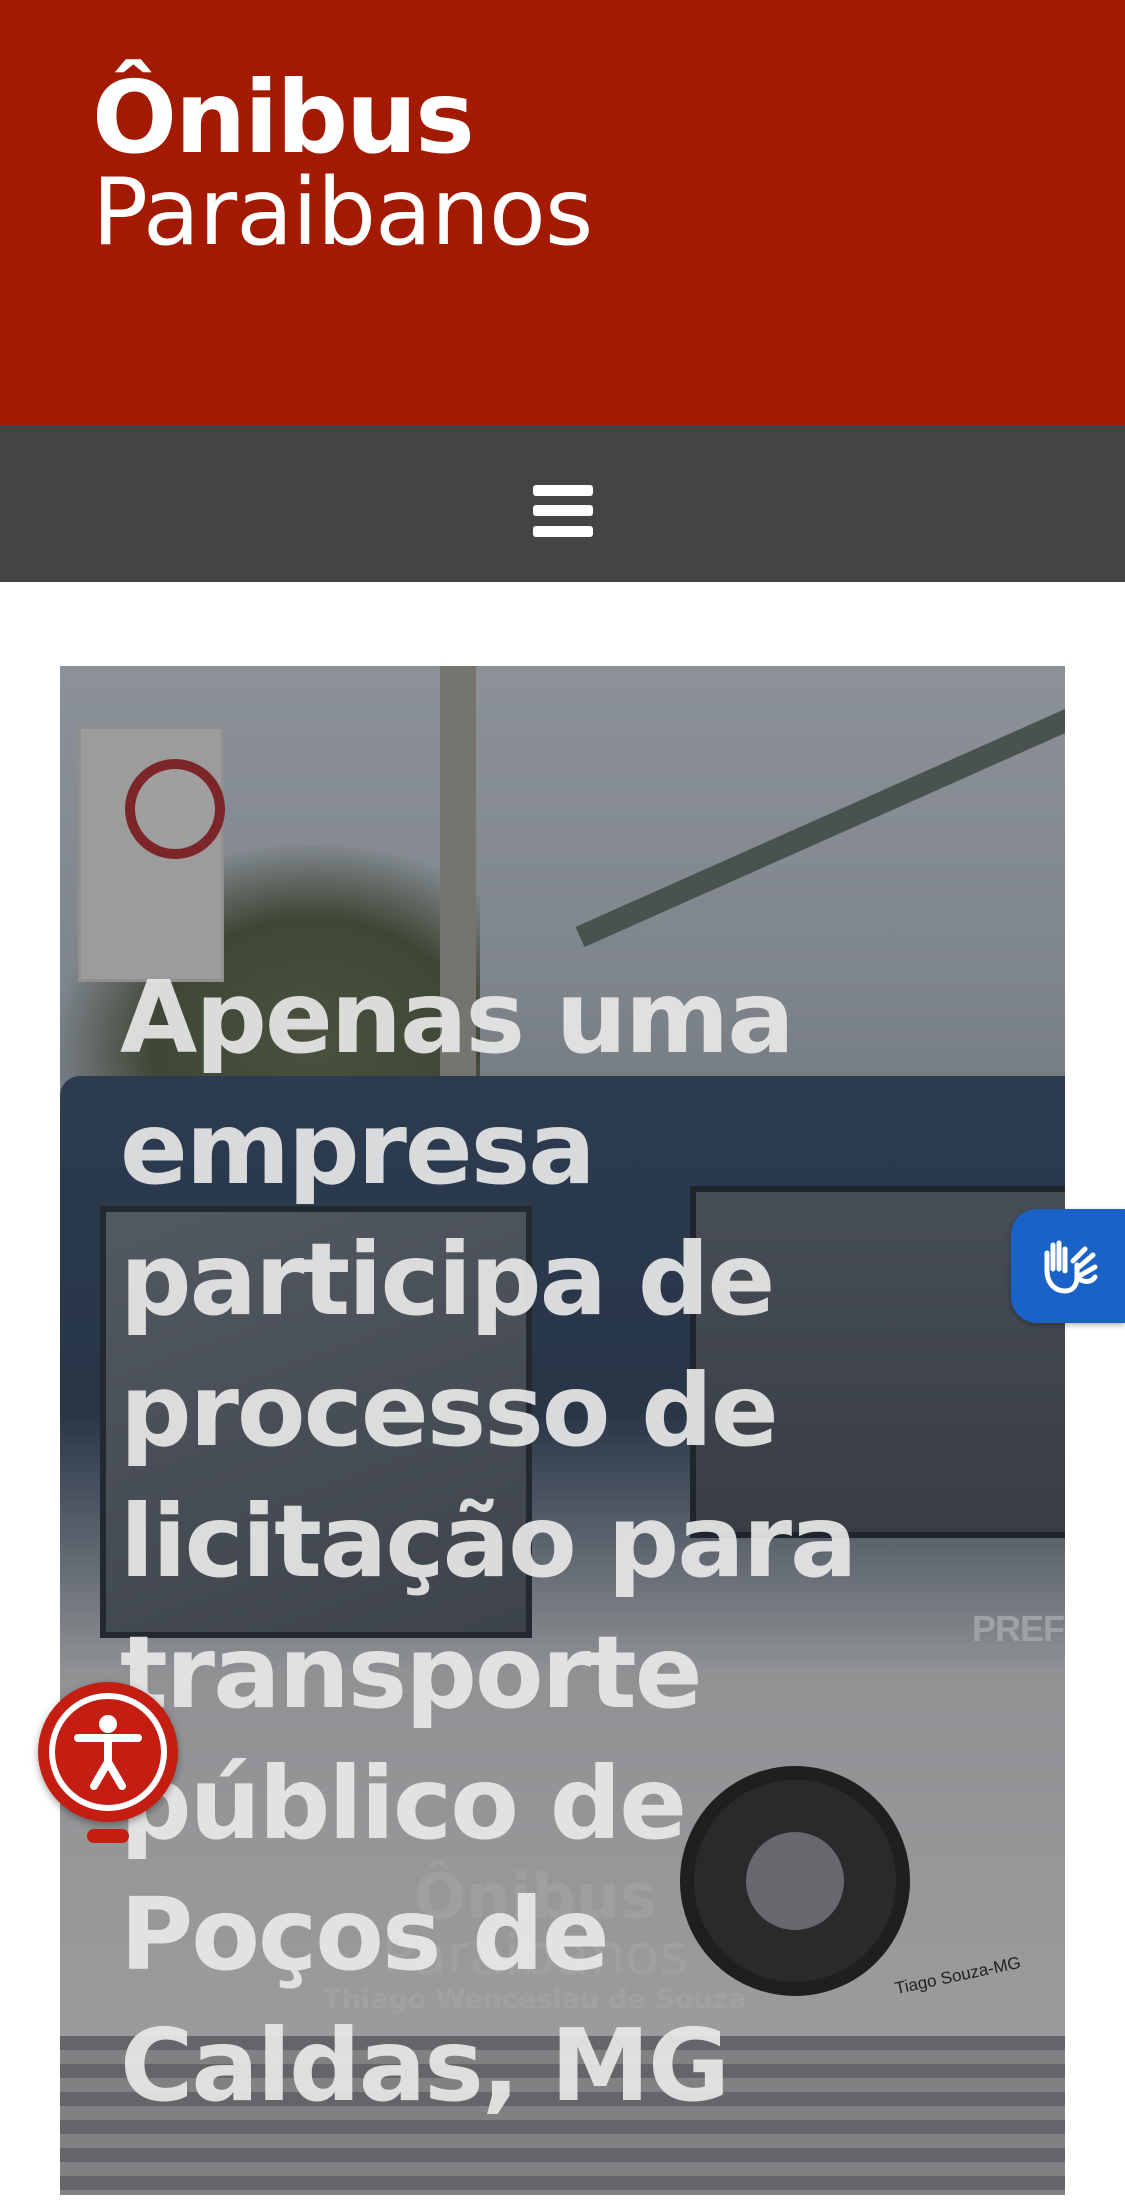  I want to click on accessibility-person-icon, so click(108, 1752).